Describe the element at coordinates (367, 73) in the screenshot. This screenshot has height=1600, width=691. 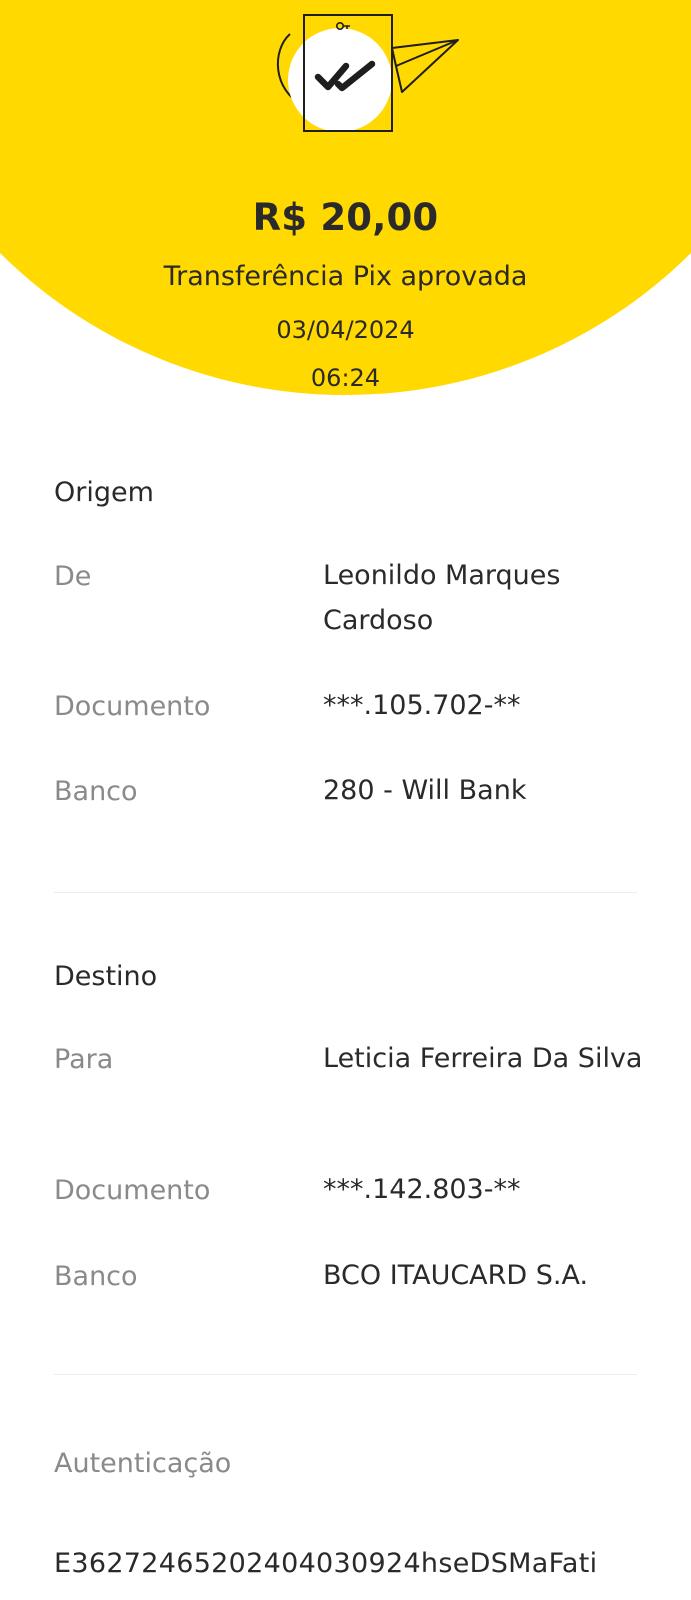
I see `receipt-check-paper-plane-icon` at that location.